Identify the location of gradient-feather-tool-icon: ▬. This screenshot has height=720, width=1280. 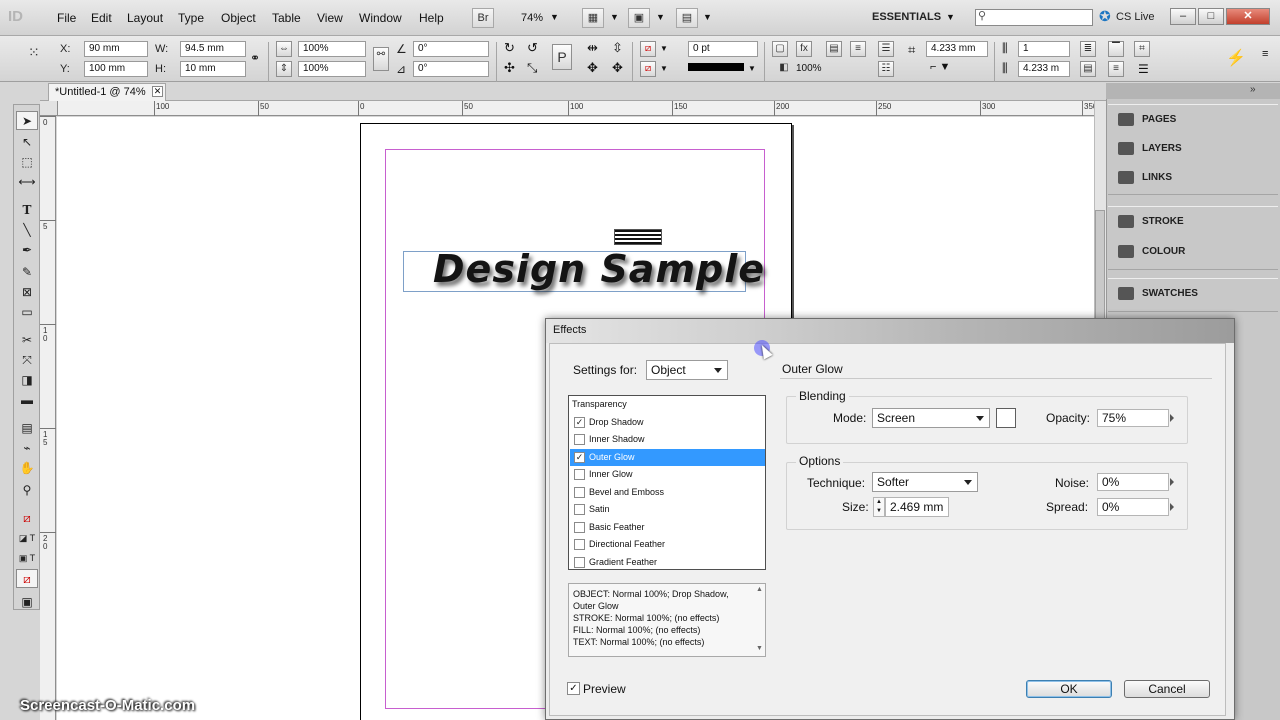
(27, 400).